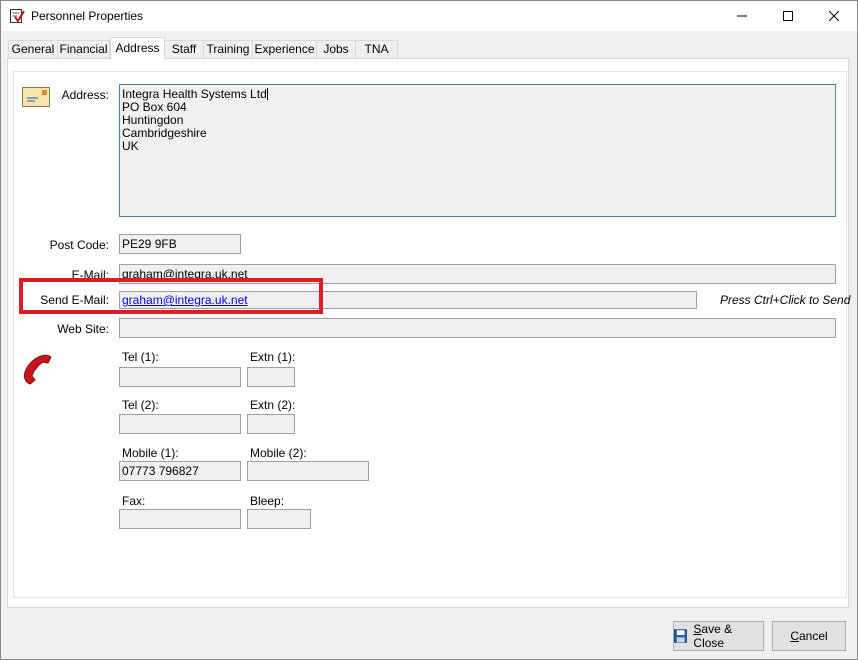 Image resolution: width=858 pixels, height=660 pixels. Describe the element at coordinates (83, 329) in the screenshot. I see `website-label: Web Site:` at that location.